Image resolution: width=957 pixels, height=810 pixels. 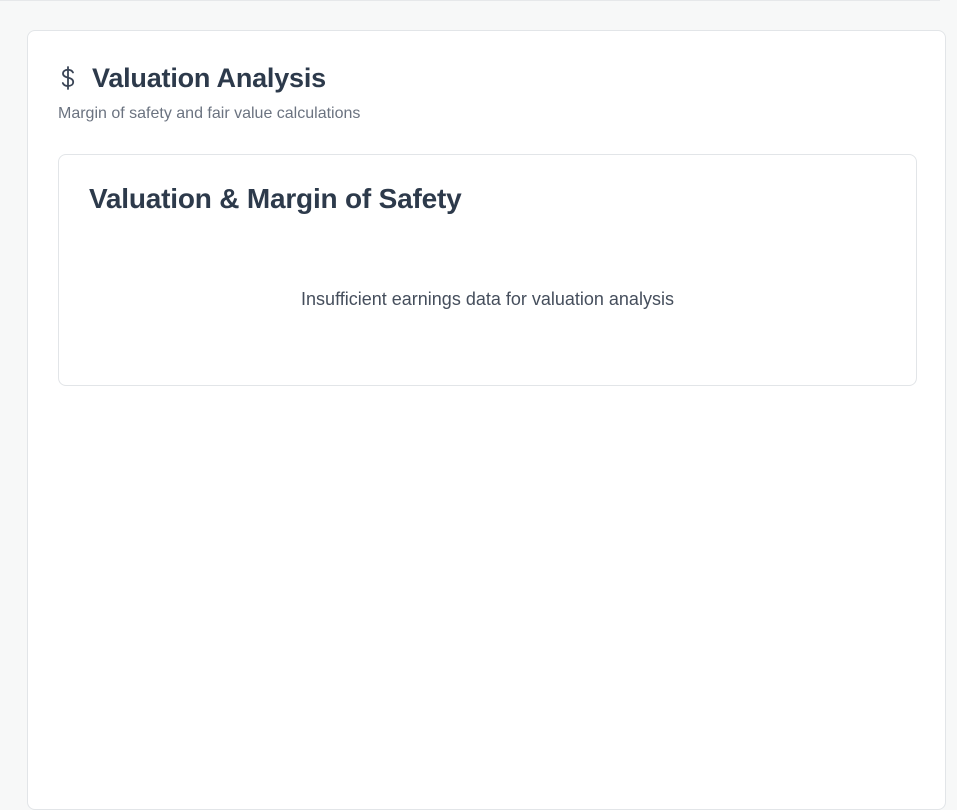 I want to click on section-title: Valuation Analysis, so click(x=209, y=77).